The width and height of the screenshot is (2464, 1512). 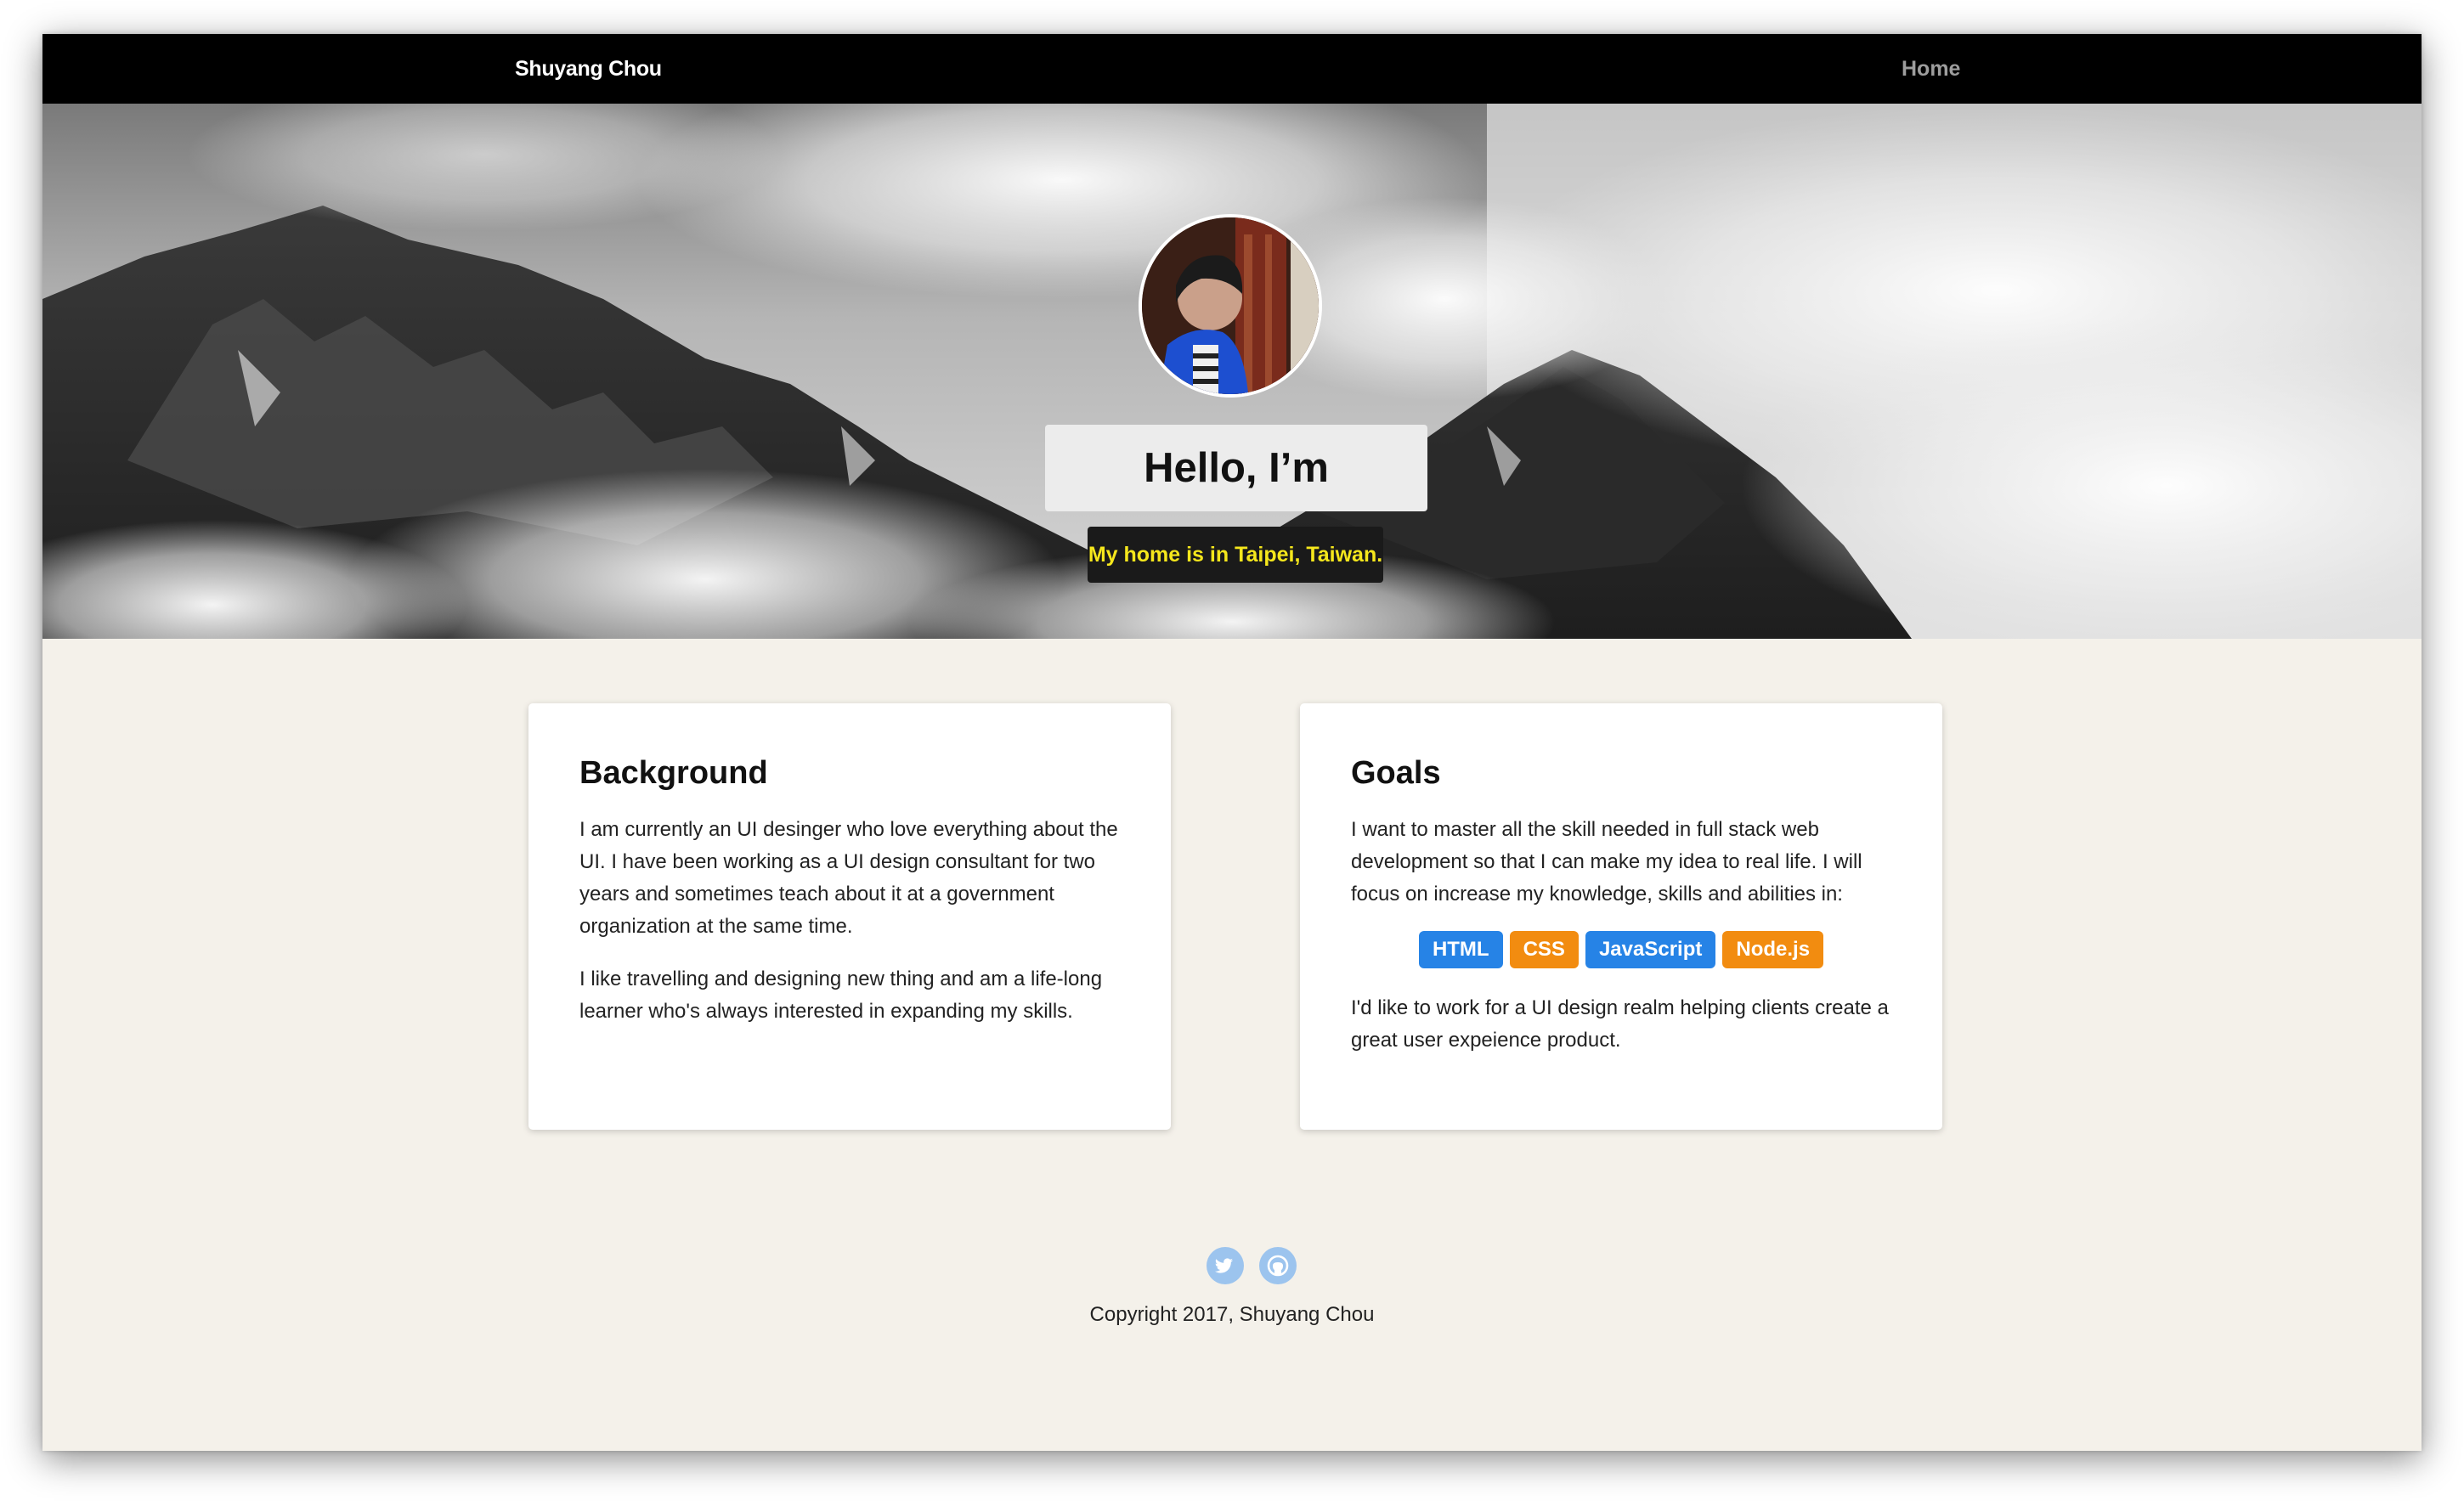 What do you see at coordinates (1931, 69) in the screenshot?
I see `nav-link-home: Home` at bounding box center [1931, 69].